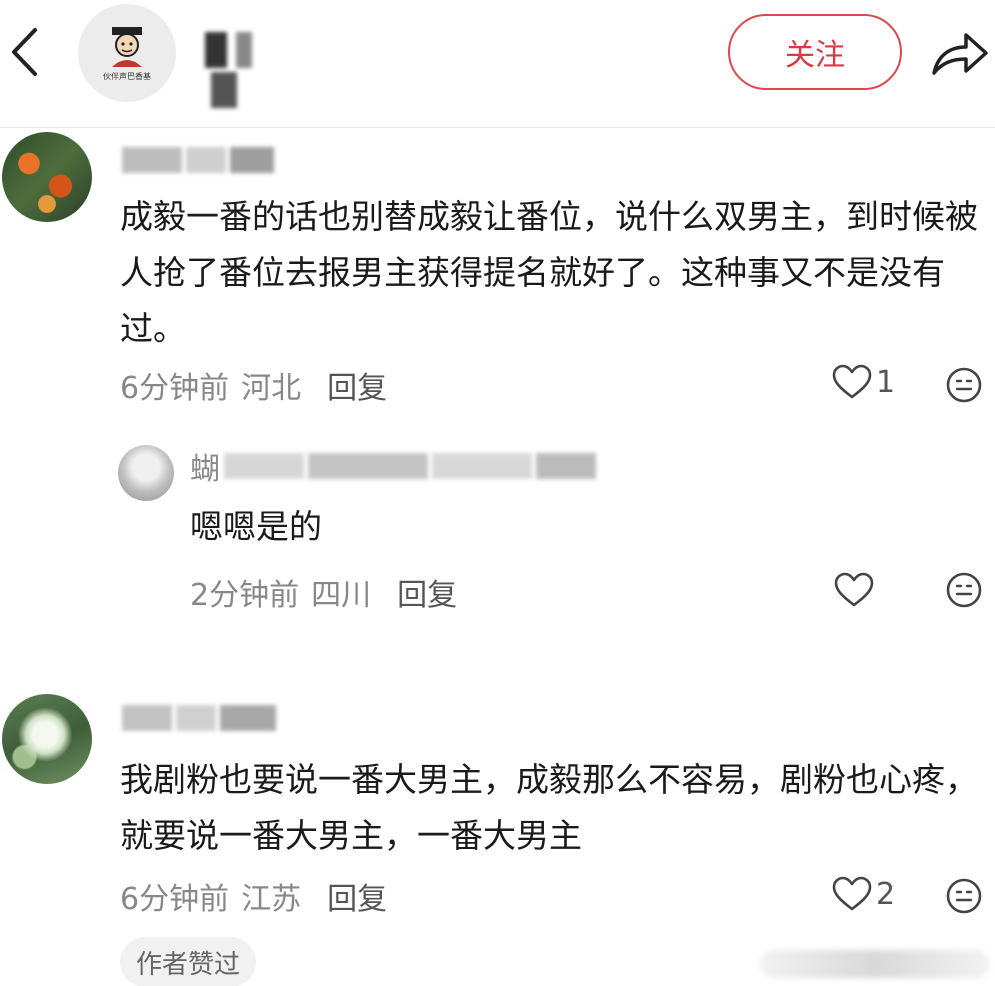  What do you see at coordinates (188, 961) in the screenshot?
I see `author-liked-badge: 作者赞过` at bounding box center [188, 961].